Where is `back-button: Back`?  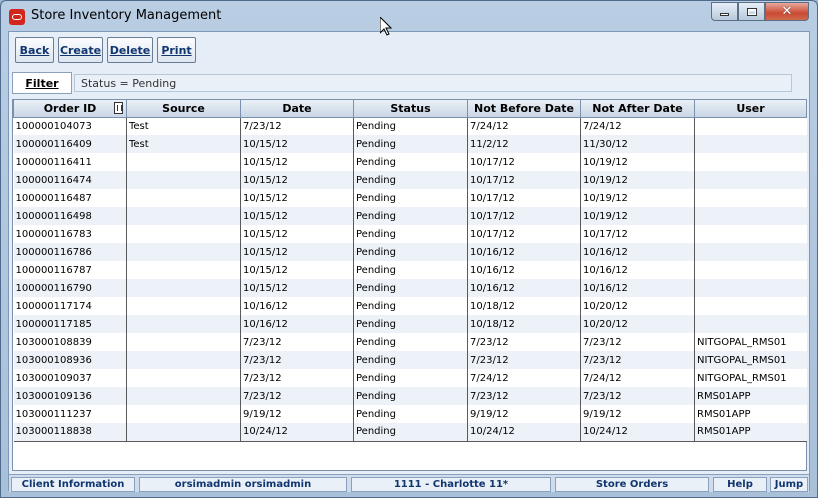 back-button: Back is located at coordinates (34, 50).